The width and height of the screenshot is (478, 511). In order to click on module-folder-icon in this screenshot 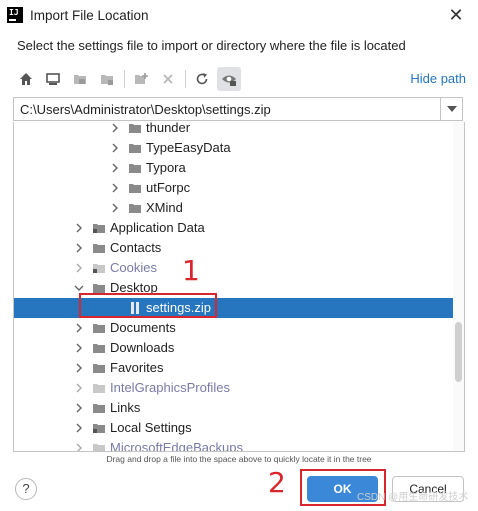, I will do `click(107, 79)`.